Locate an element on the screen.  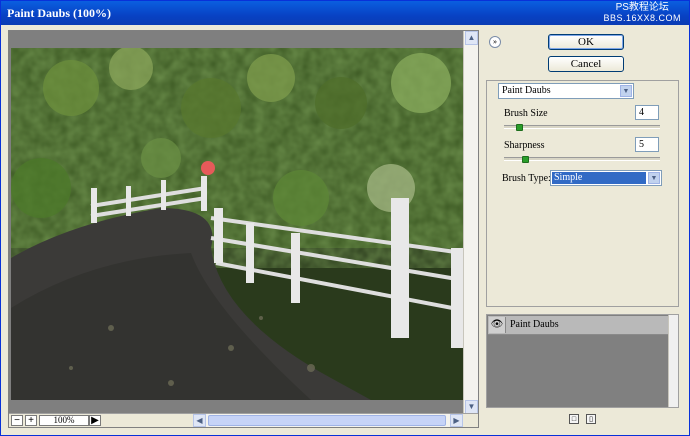
brush-size-slider-thumb is located at coordinates (519, 127).